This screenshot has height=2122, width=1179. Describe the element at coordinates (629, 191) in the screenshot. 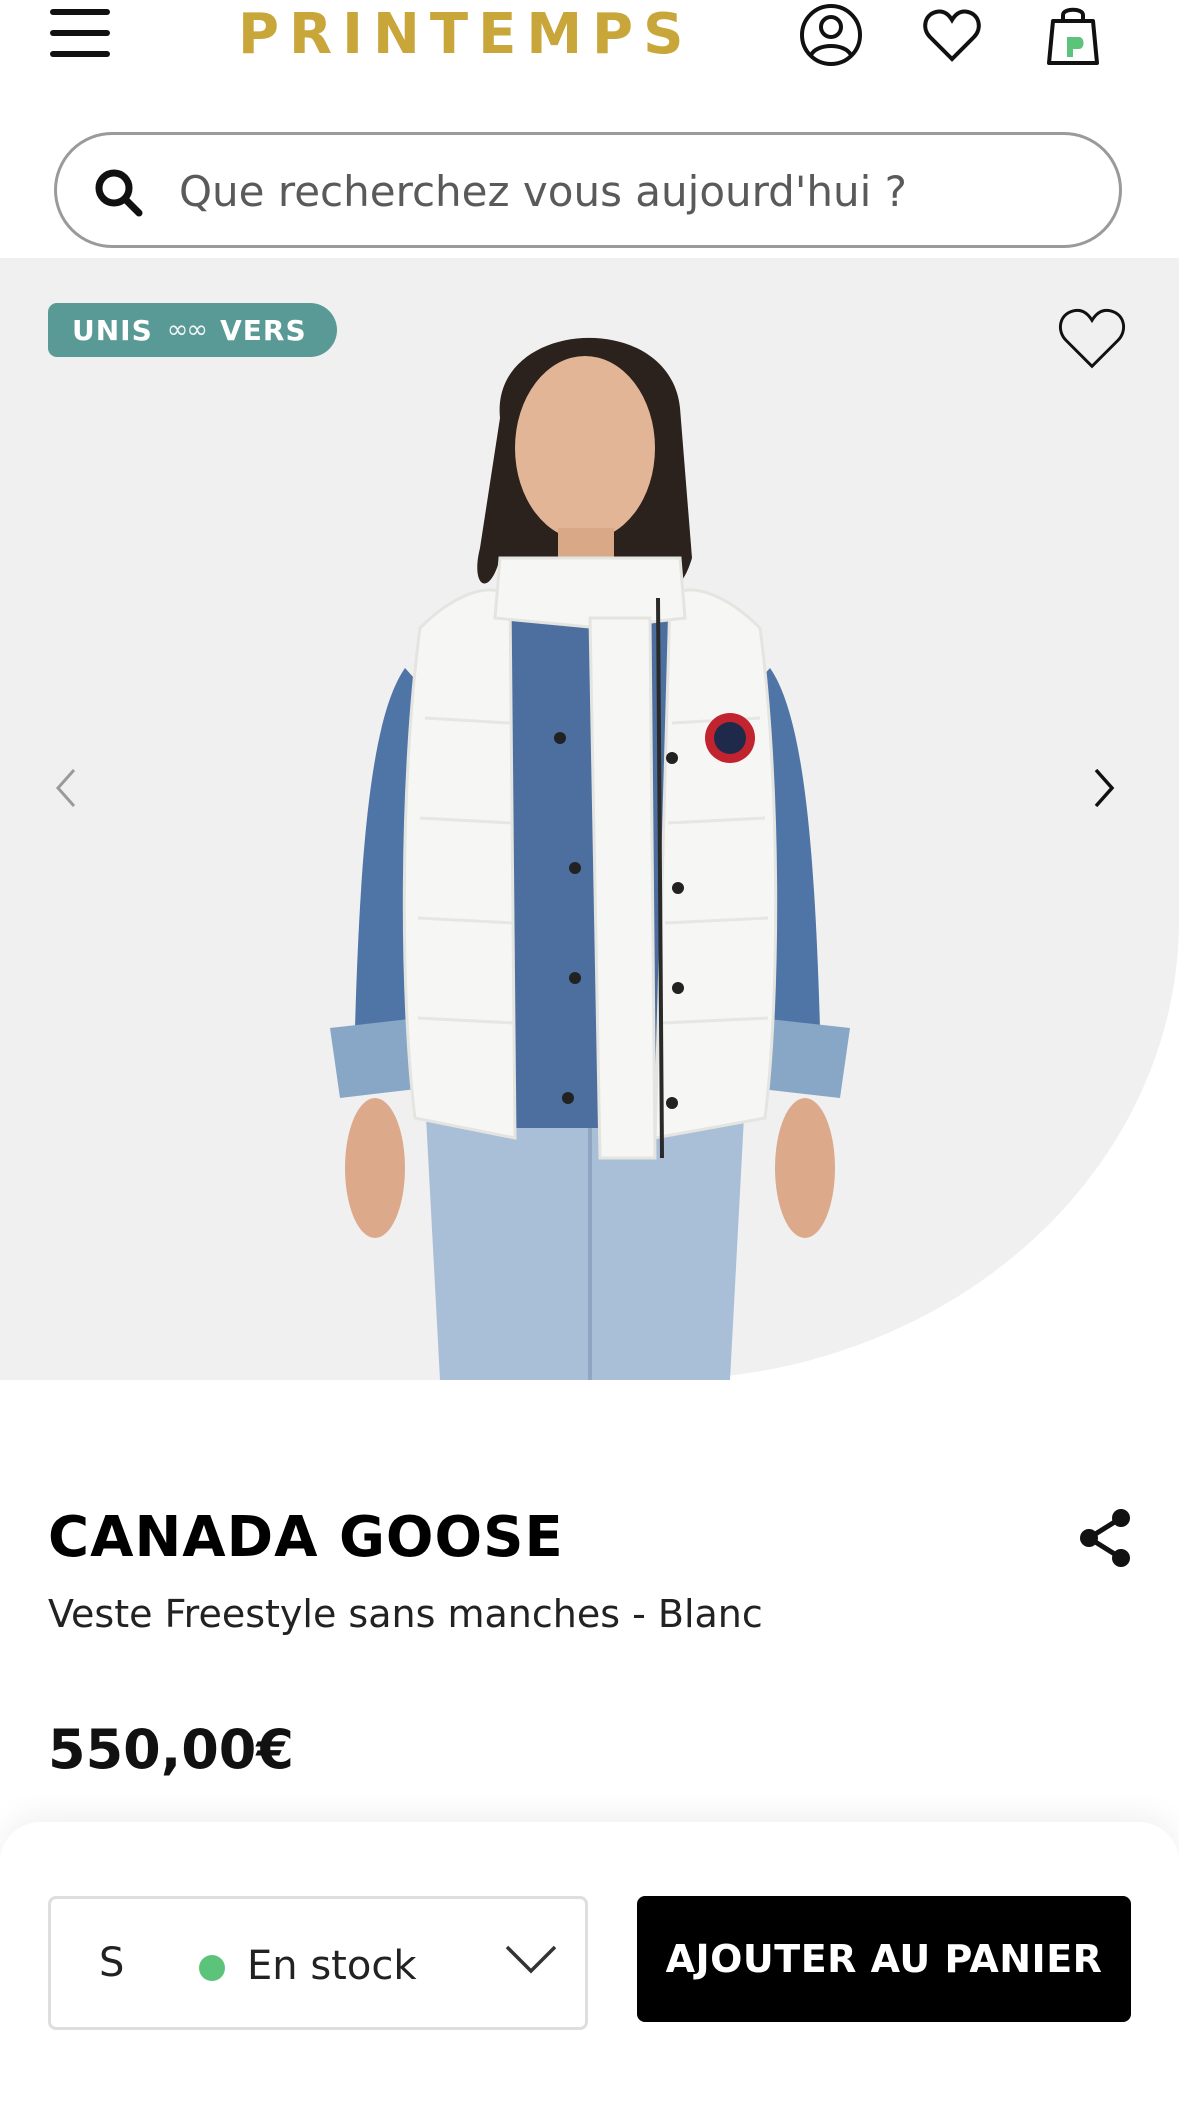

I see `search-input` at that location.